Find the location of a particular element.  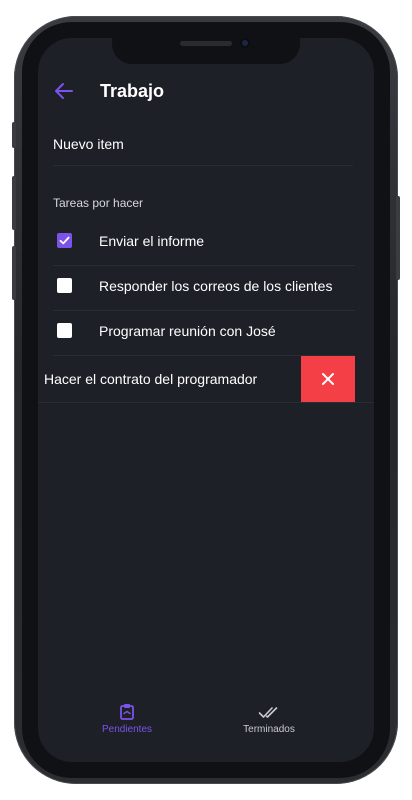

tab-label: Pendientes is located at coordinates (127, 729).